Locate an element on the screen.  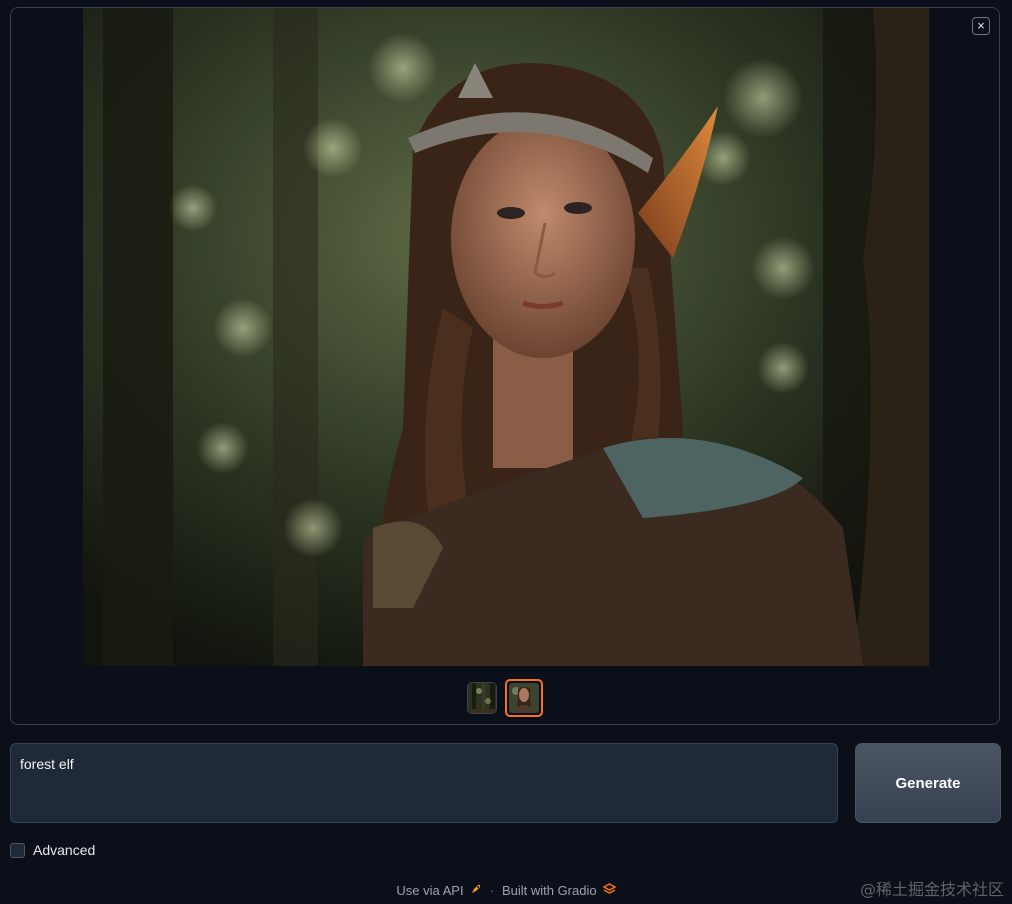
advanced-toggle: Advanced is located at coordinates (52, 850).